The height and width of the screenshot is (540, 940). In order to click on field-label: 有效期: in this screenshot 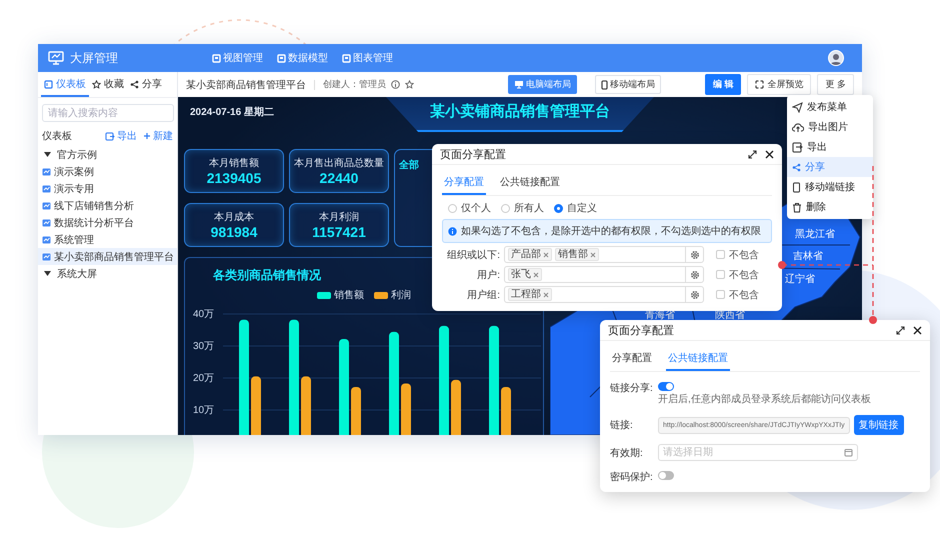, I will do `click(627, 453)`.